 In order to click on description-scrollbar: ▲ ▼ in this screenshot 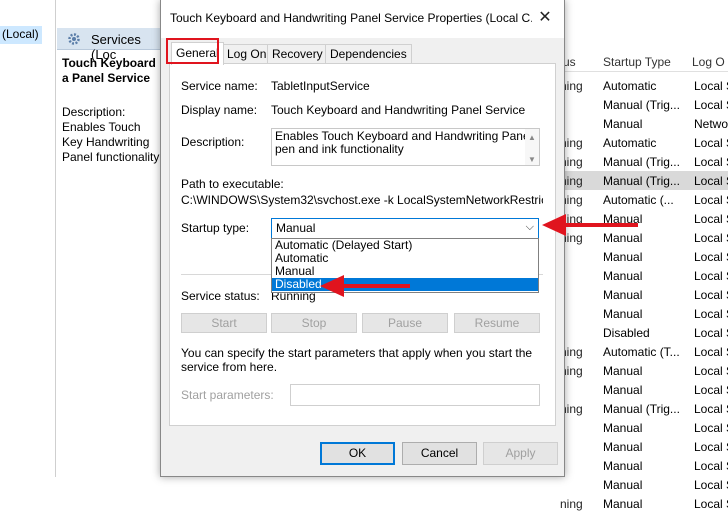, I will do `click(532, 147)`.